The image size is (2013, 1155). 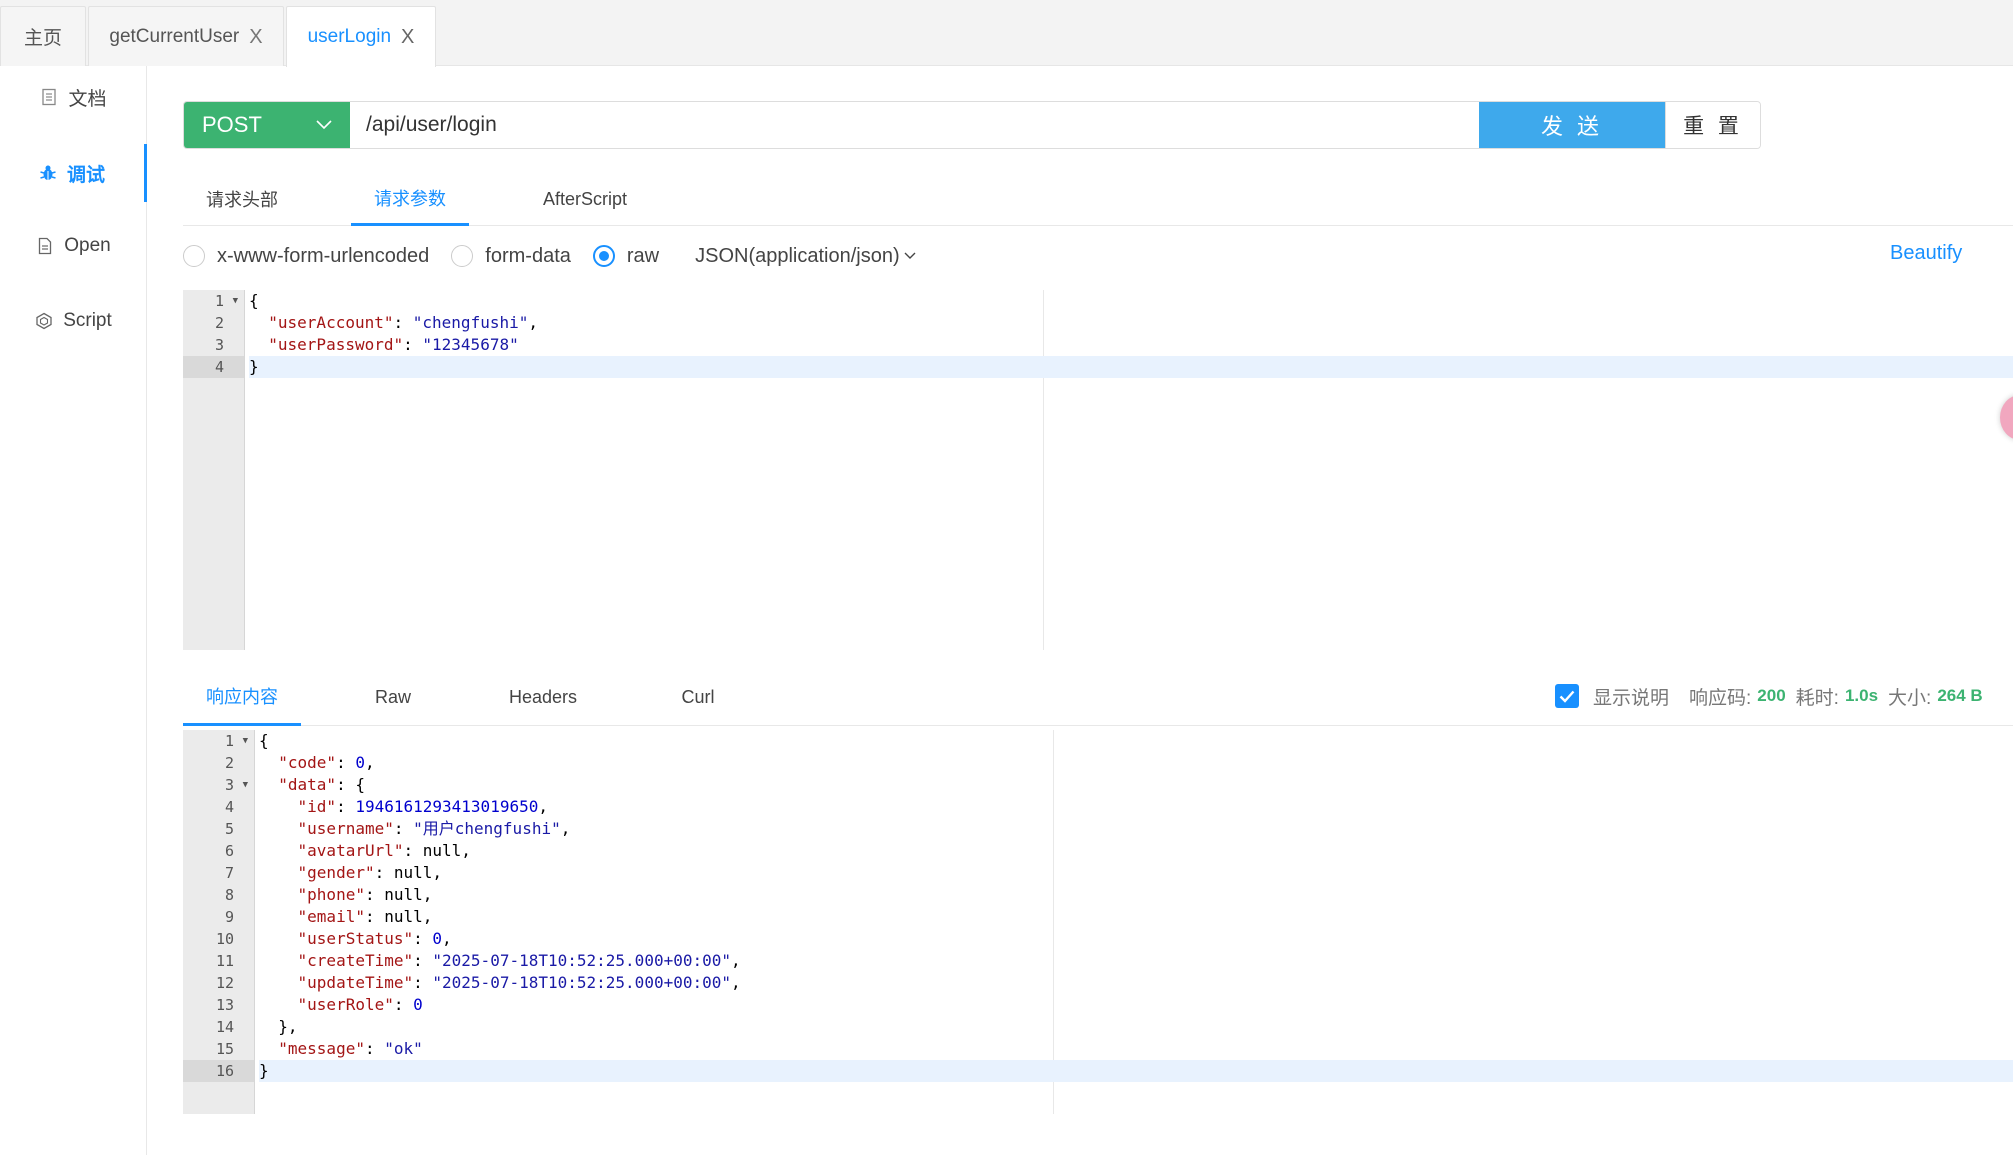 I want to click on code-line: "code": 0,, so click(x=326, y=762).